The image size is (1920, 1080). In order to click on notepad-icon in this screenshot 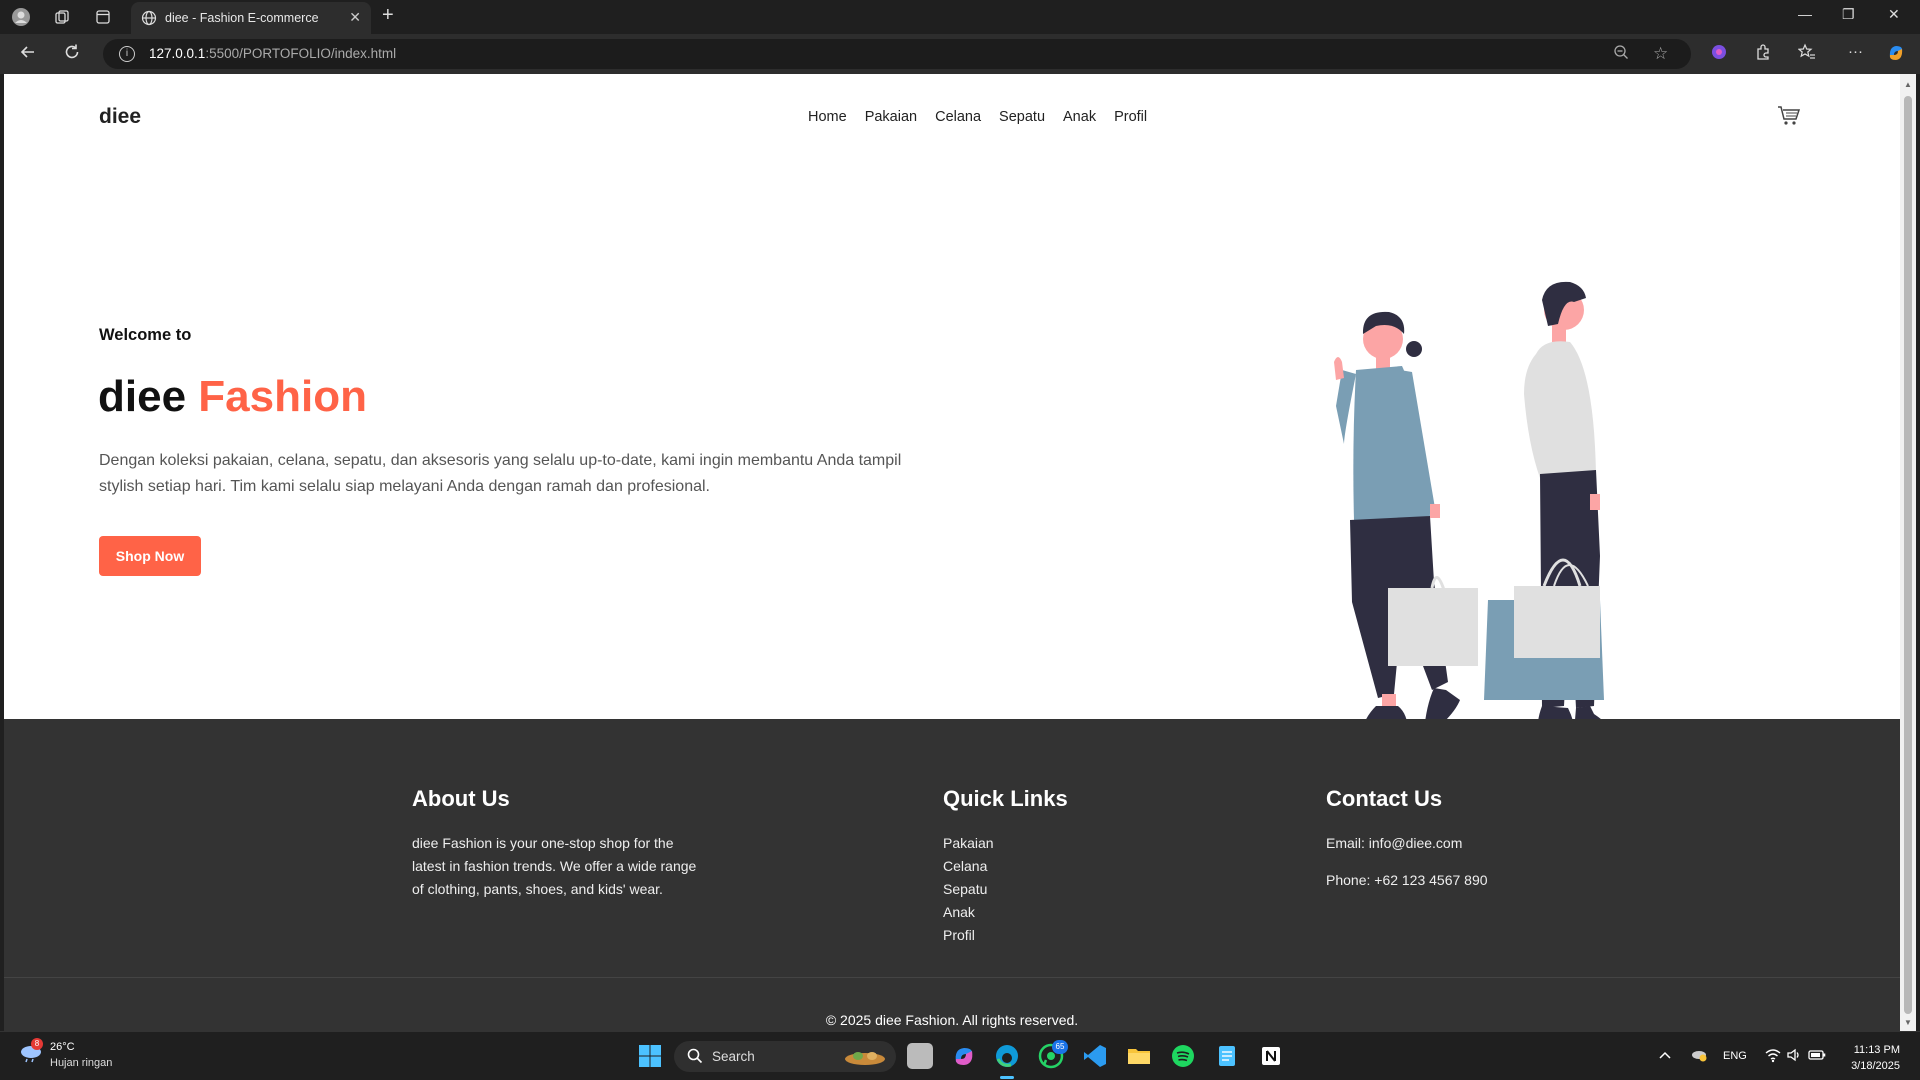, I will do `click(1227, 1056)`.